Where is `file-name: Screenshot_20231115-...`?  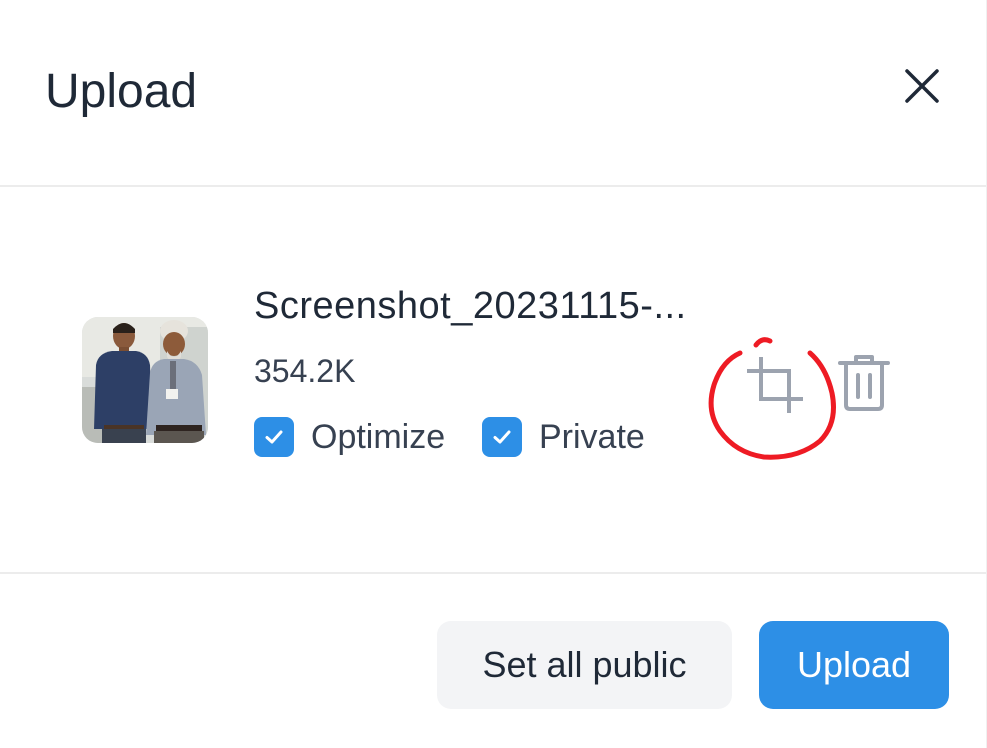
file-name: Screenshot_20231115-... is located at coordinates (470, 306).